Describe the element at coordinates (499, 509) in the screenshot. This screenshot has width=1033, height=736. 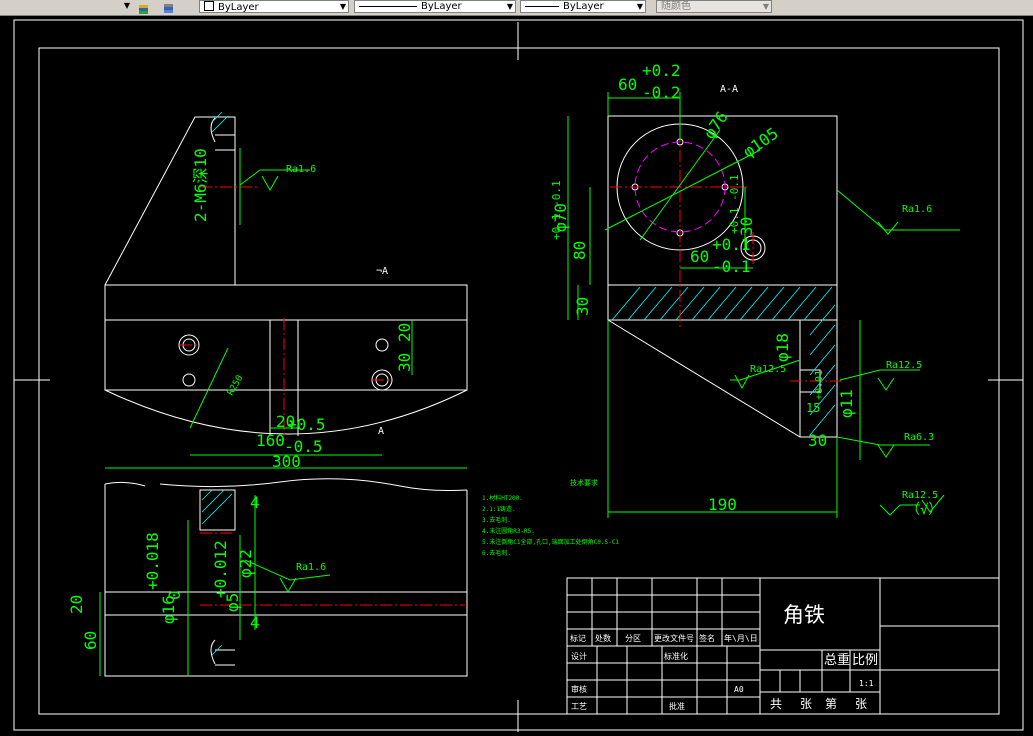
I see `note-line: 2.1:1铸造.` at that location.